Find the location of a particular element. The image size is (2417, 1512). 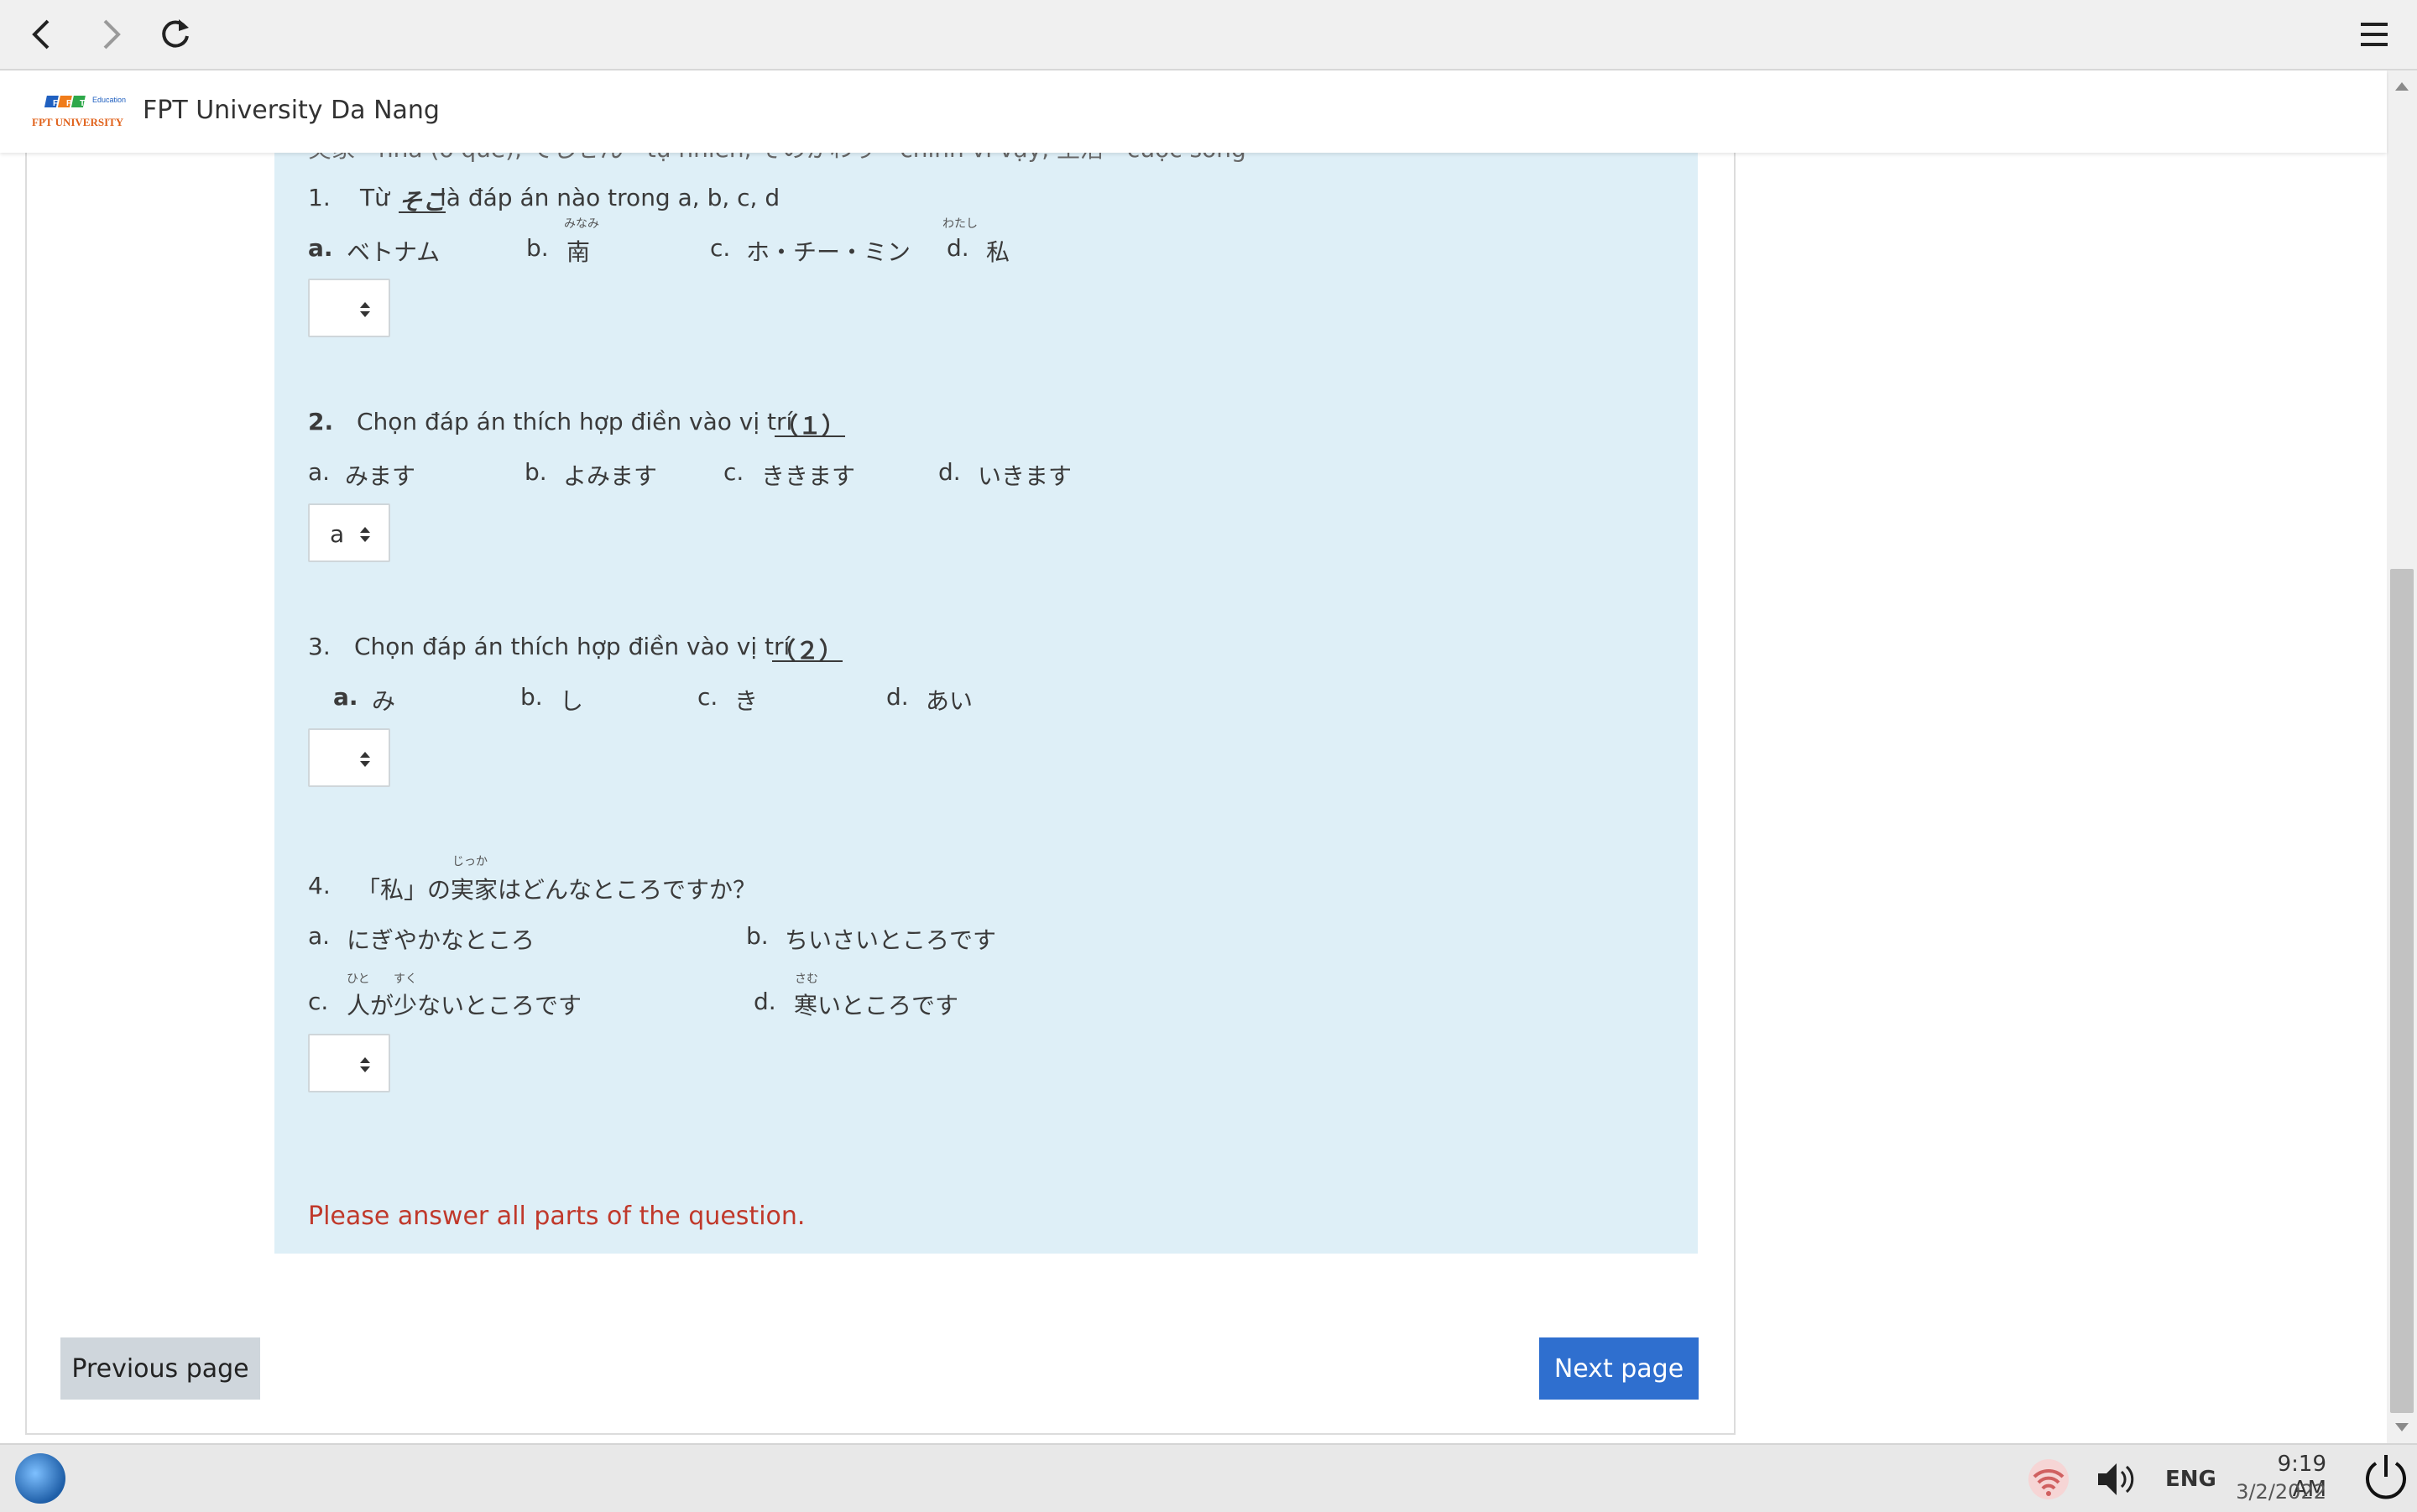

option-text: 私 is located at coordinates (998, 252).